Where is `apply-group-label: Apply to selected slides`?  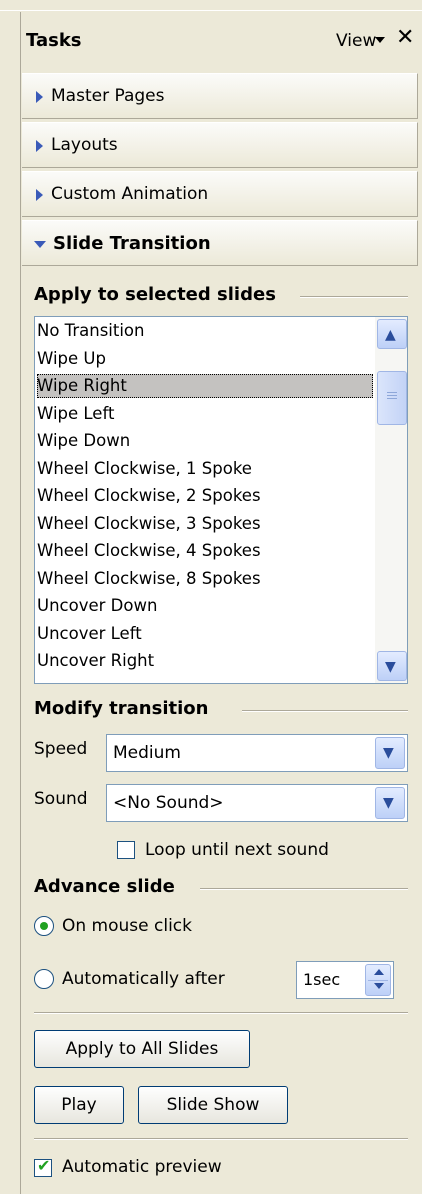 apply-group-label: Apply to selected slides is located at coordinates (159, 294).